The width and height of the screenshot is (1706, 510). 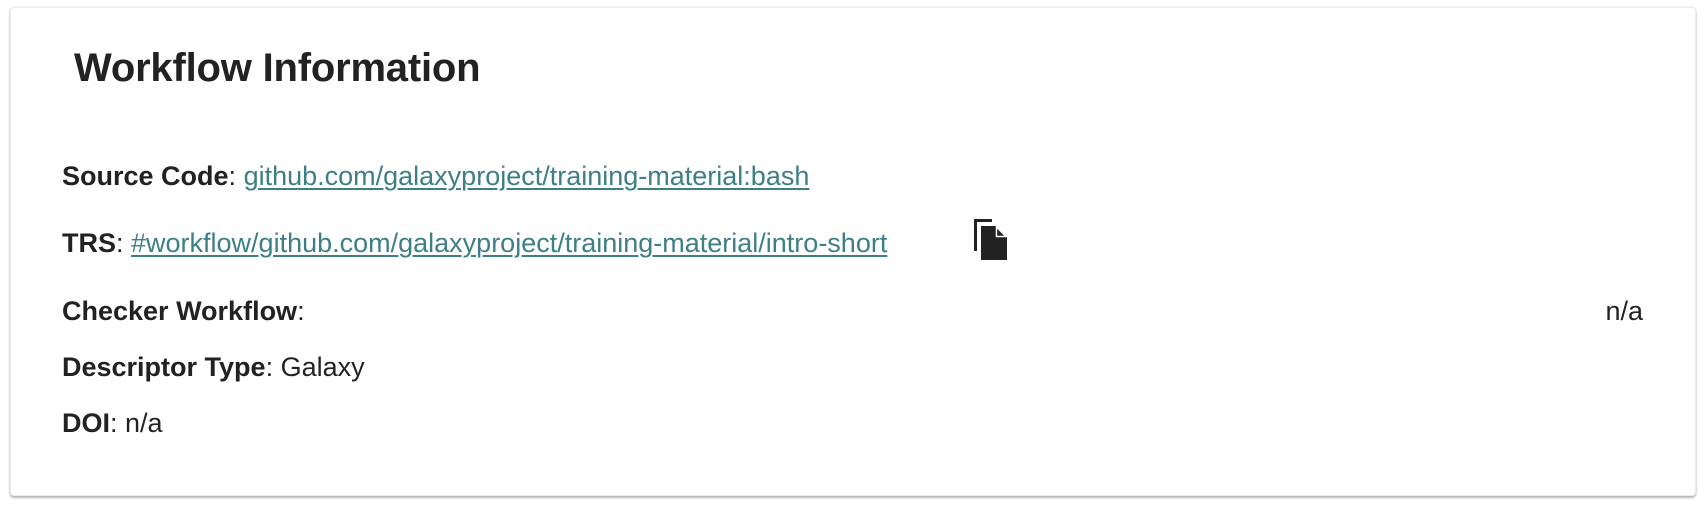 What do you see at coordinates (164, 367) in the screenshot?
I see `descriptor-type-label: Descriptor Type` at bounding box center [164, 367].